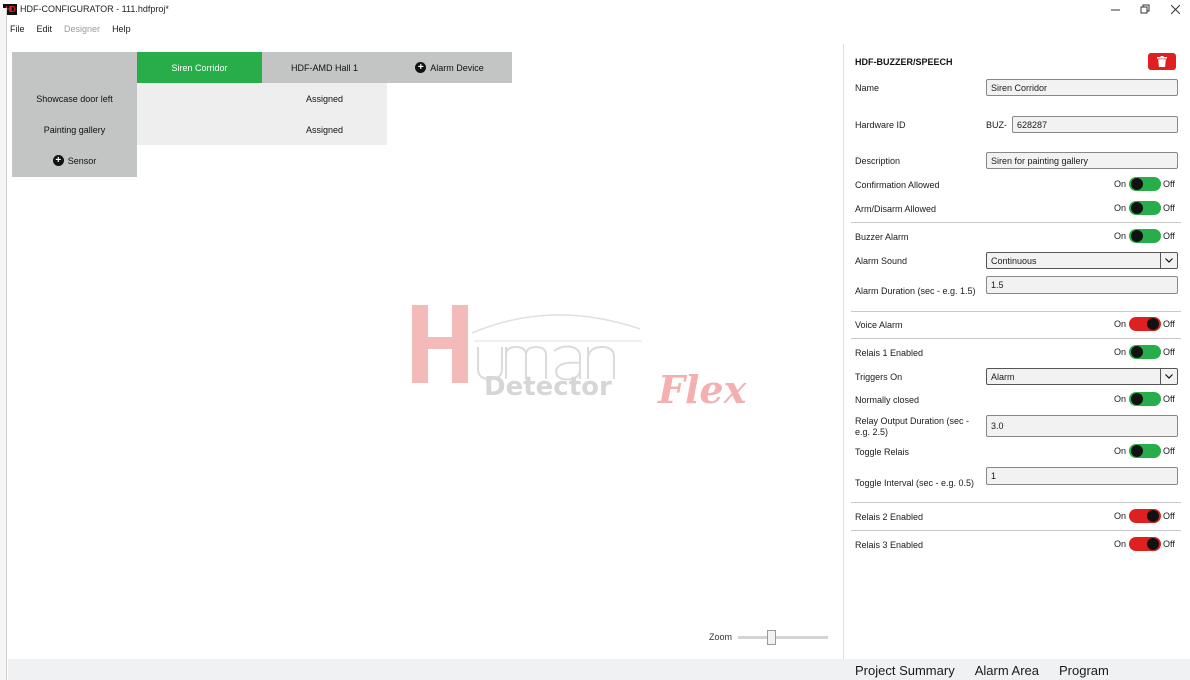 The width and height of the screenshot is (1190, 680). Describe the element at coordinates (882, 452) in the screenshot. I see `toggle-relais-label: Toggle Relais` at that location.